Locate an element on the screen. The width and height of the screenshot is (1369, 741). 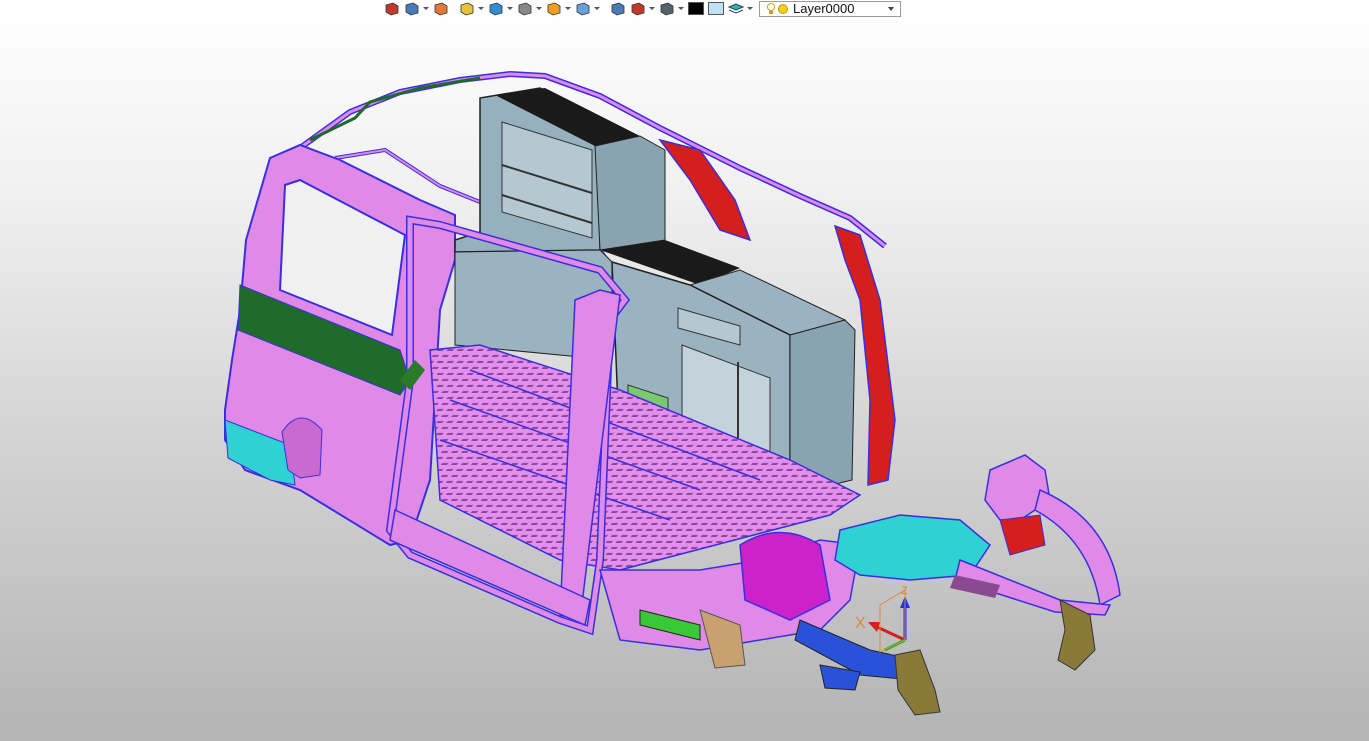
pencil-button is located at coordinates (441, 9).